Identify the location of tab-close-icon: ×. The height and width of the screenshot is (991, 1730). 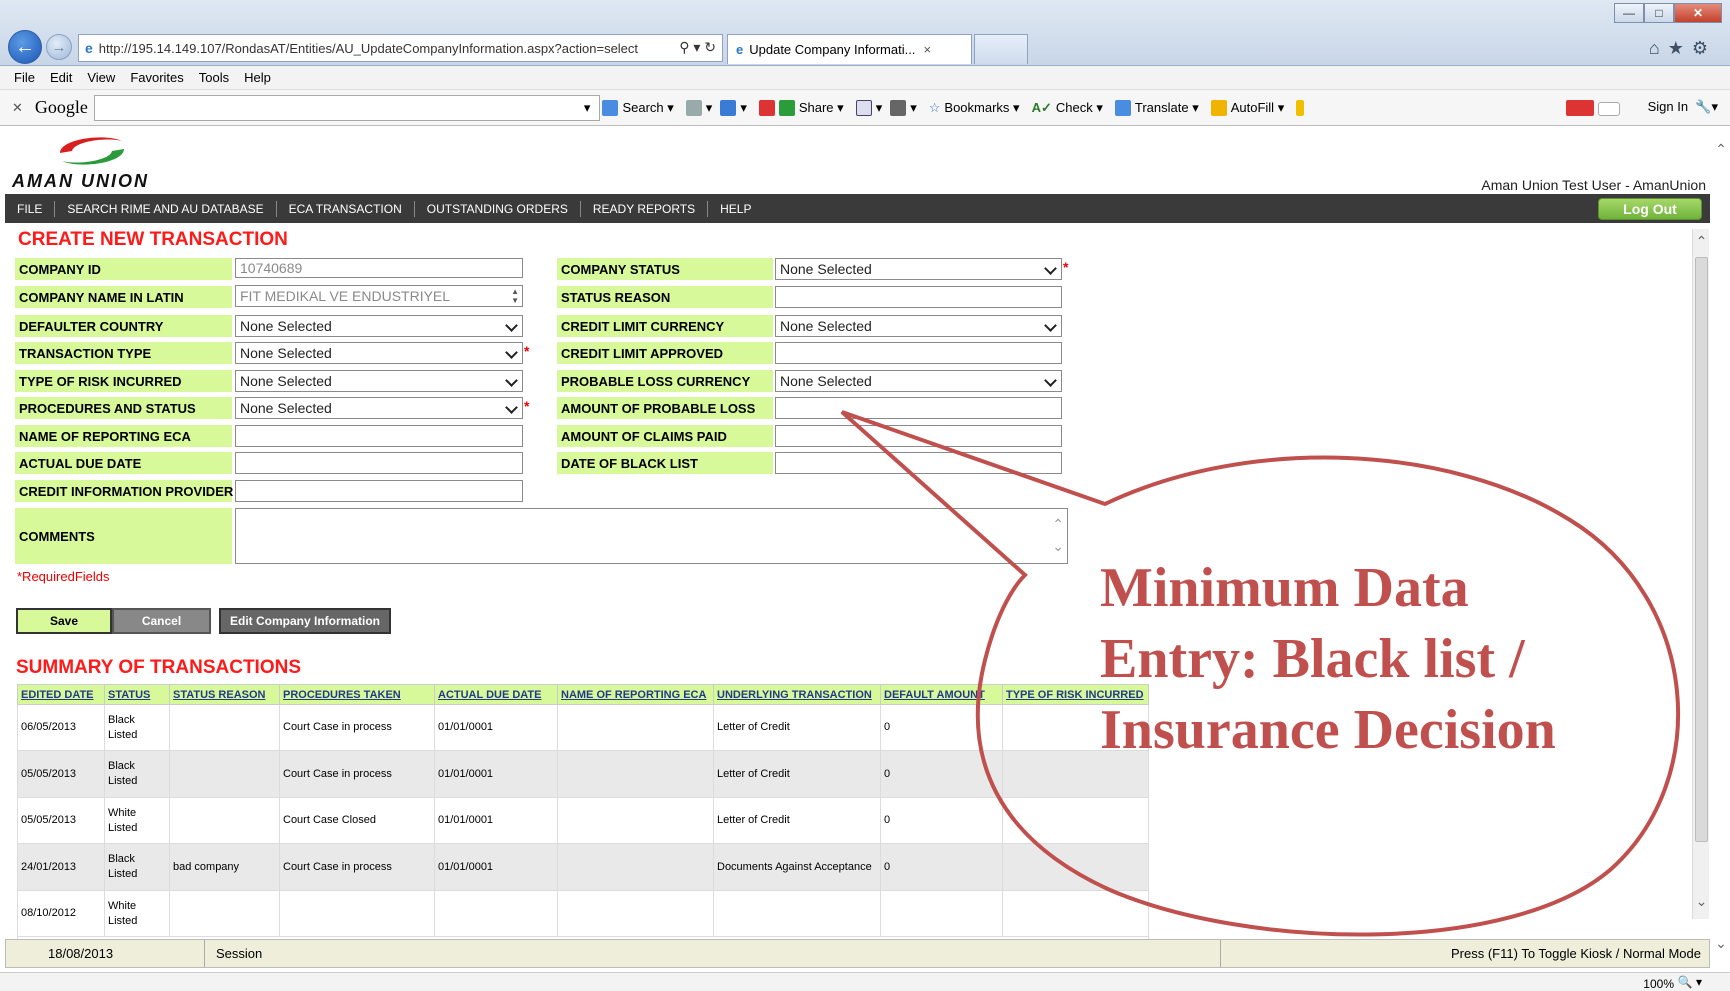
(927, 49).